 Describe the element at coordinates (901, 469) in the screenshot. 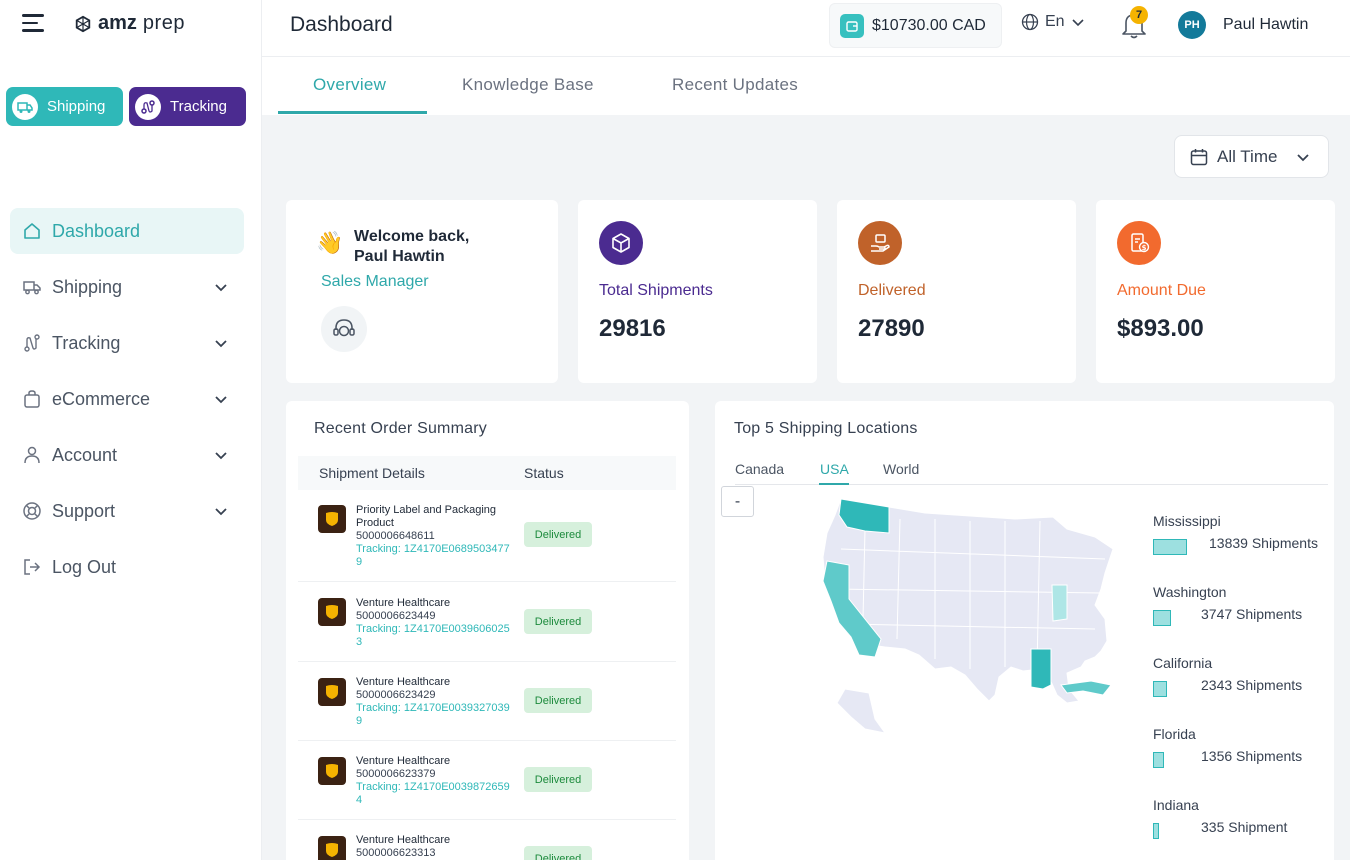

I see `tab-world: World` at that location.